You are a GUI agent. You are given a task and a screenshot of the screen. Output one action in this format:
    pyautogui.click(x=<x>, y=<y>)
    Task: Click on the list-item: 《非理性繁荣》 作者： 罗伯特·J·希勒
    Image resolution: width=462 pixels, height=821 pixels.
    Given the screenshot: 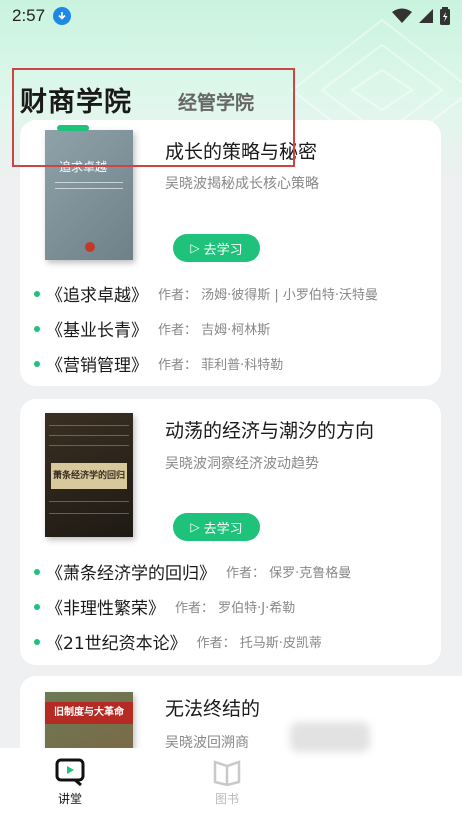 What is the action you would take?
    pyautogui.click(x=192, y=606)
    